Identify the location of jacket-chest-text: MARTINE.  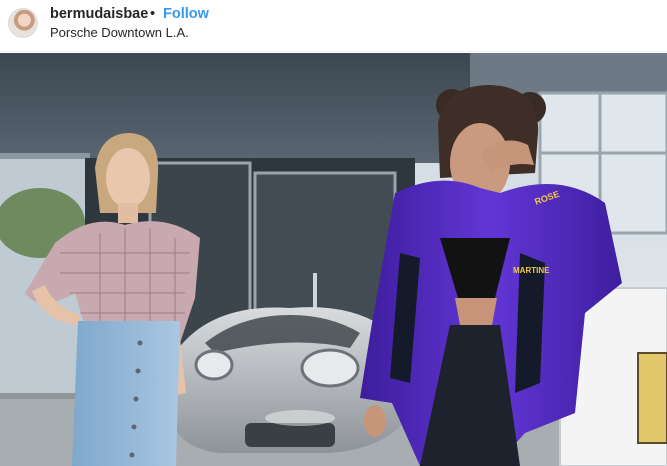
(531, 270).